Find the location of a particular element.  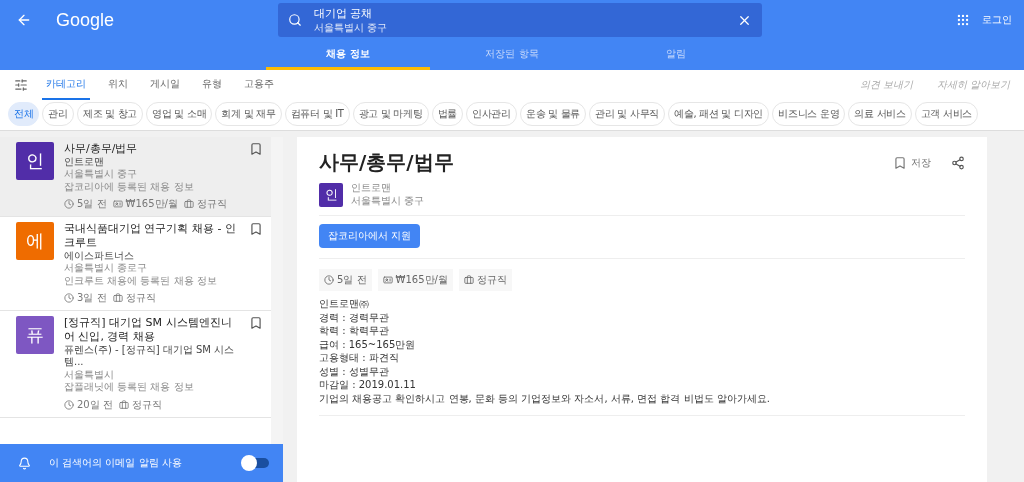

category-chip: 예술, 패션 및 디자인 is located at coordinates (719, 114).